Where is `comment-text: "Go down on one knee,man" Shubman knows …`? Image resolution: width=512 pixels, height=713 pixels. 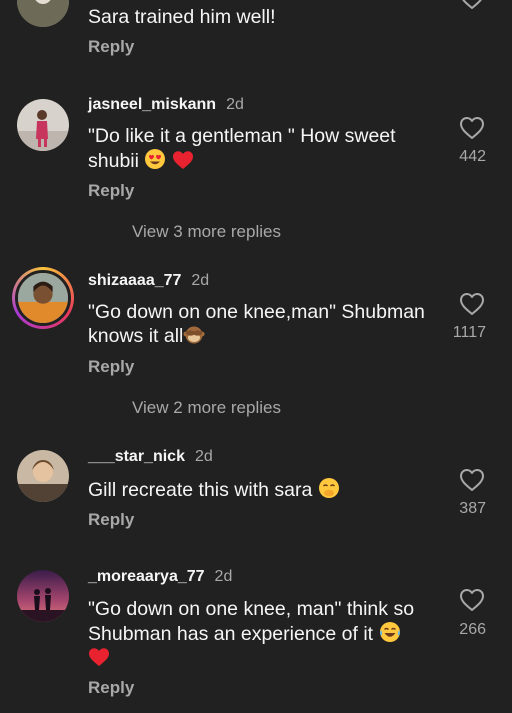 comment-text: "Go down on one knee,man" Shubman knows … is located at coordinates (256, 324).